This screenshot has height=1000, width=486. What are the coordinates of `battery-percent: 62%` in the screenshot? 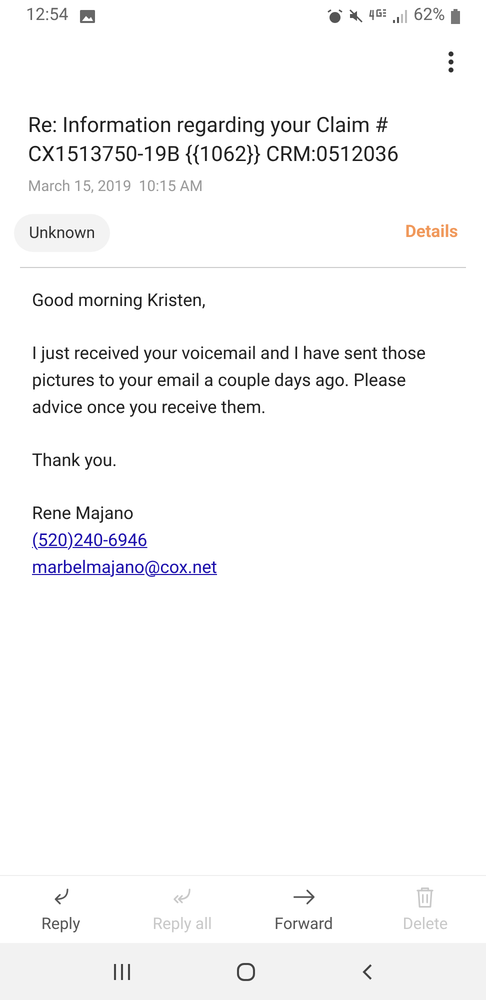 It's located at (429, 16).